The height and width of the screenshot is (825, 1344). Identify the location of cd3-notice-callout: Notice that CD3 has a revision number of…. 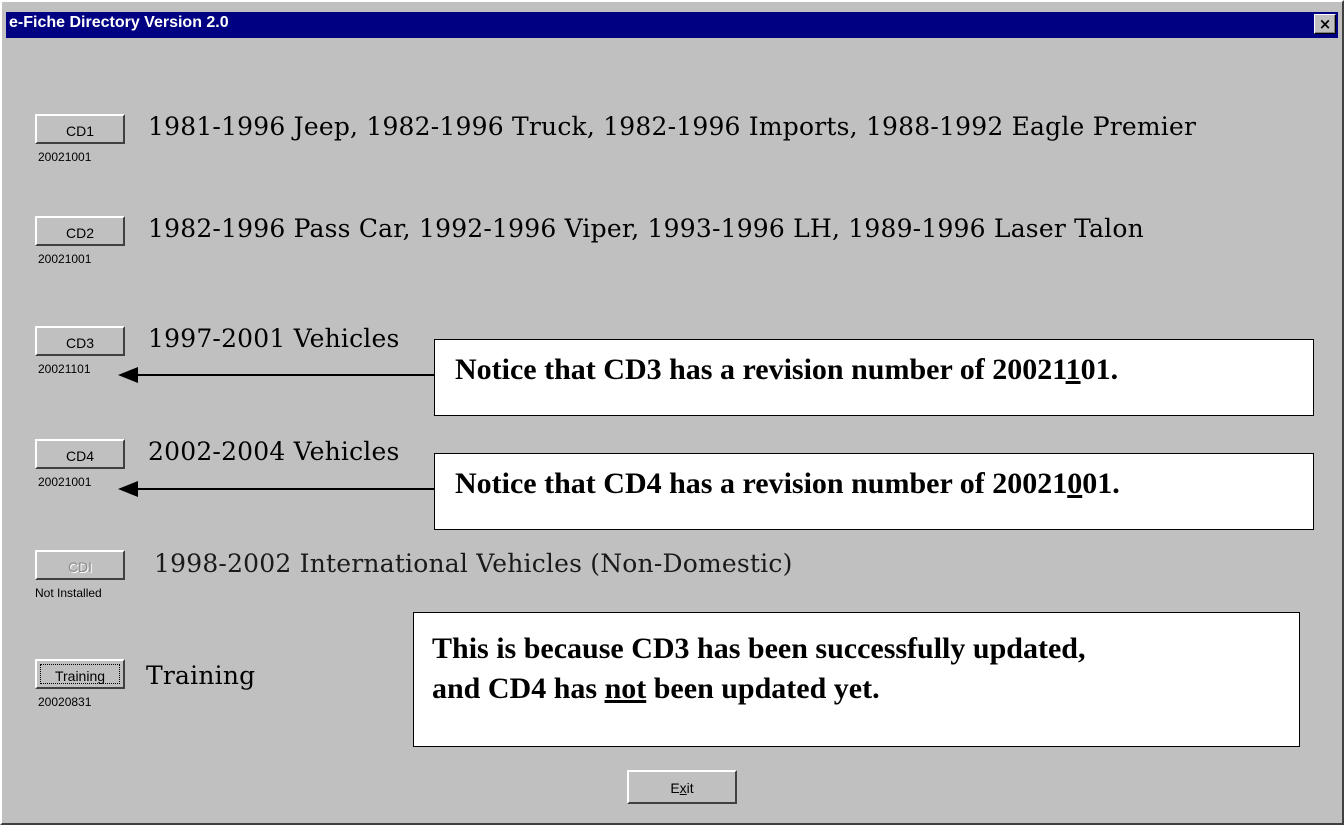
(874, 377).